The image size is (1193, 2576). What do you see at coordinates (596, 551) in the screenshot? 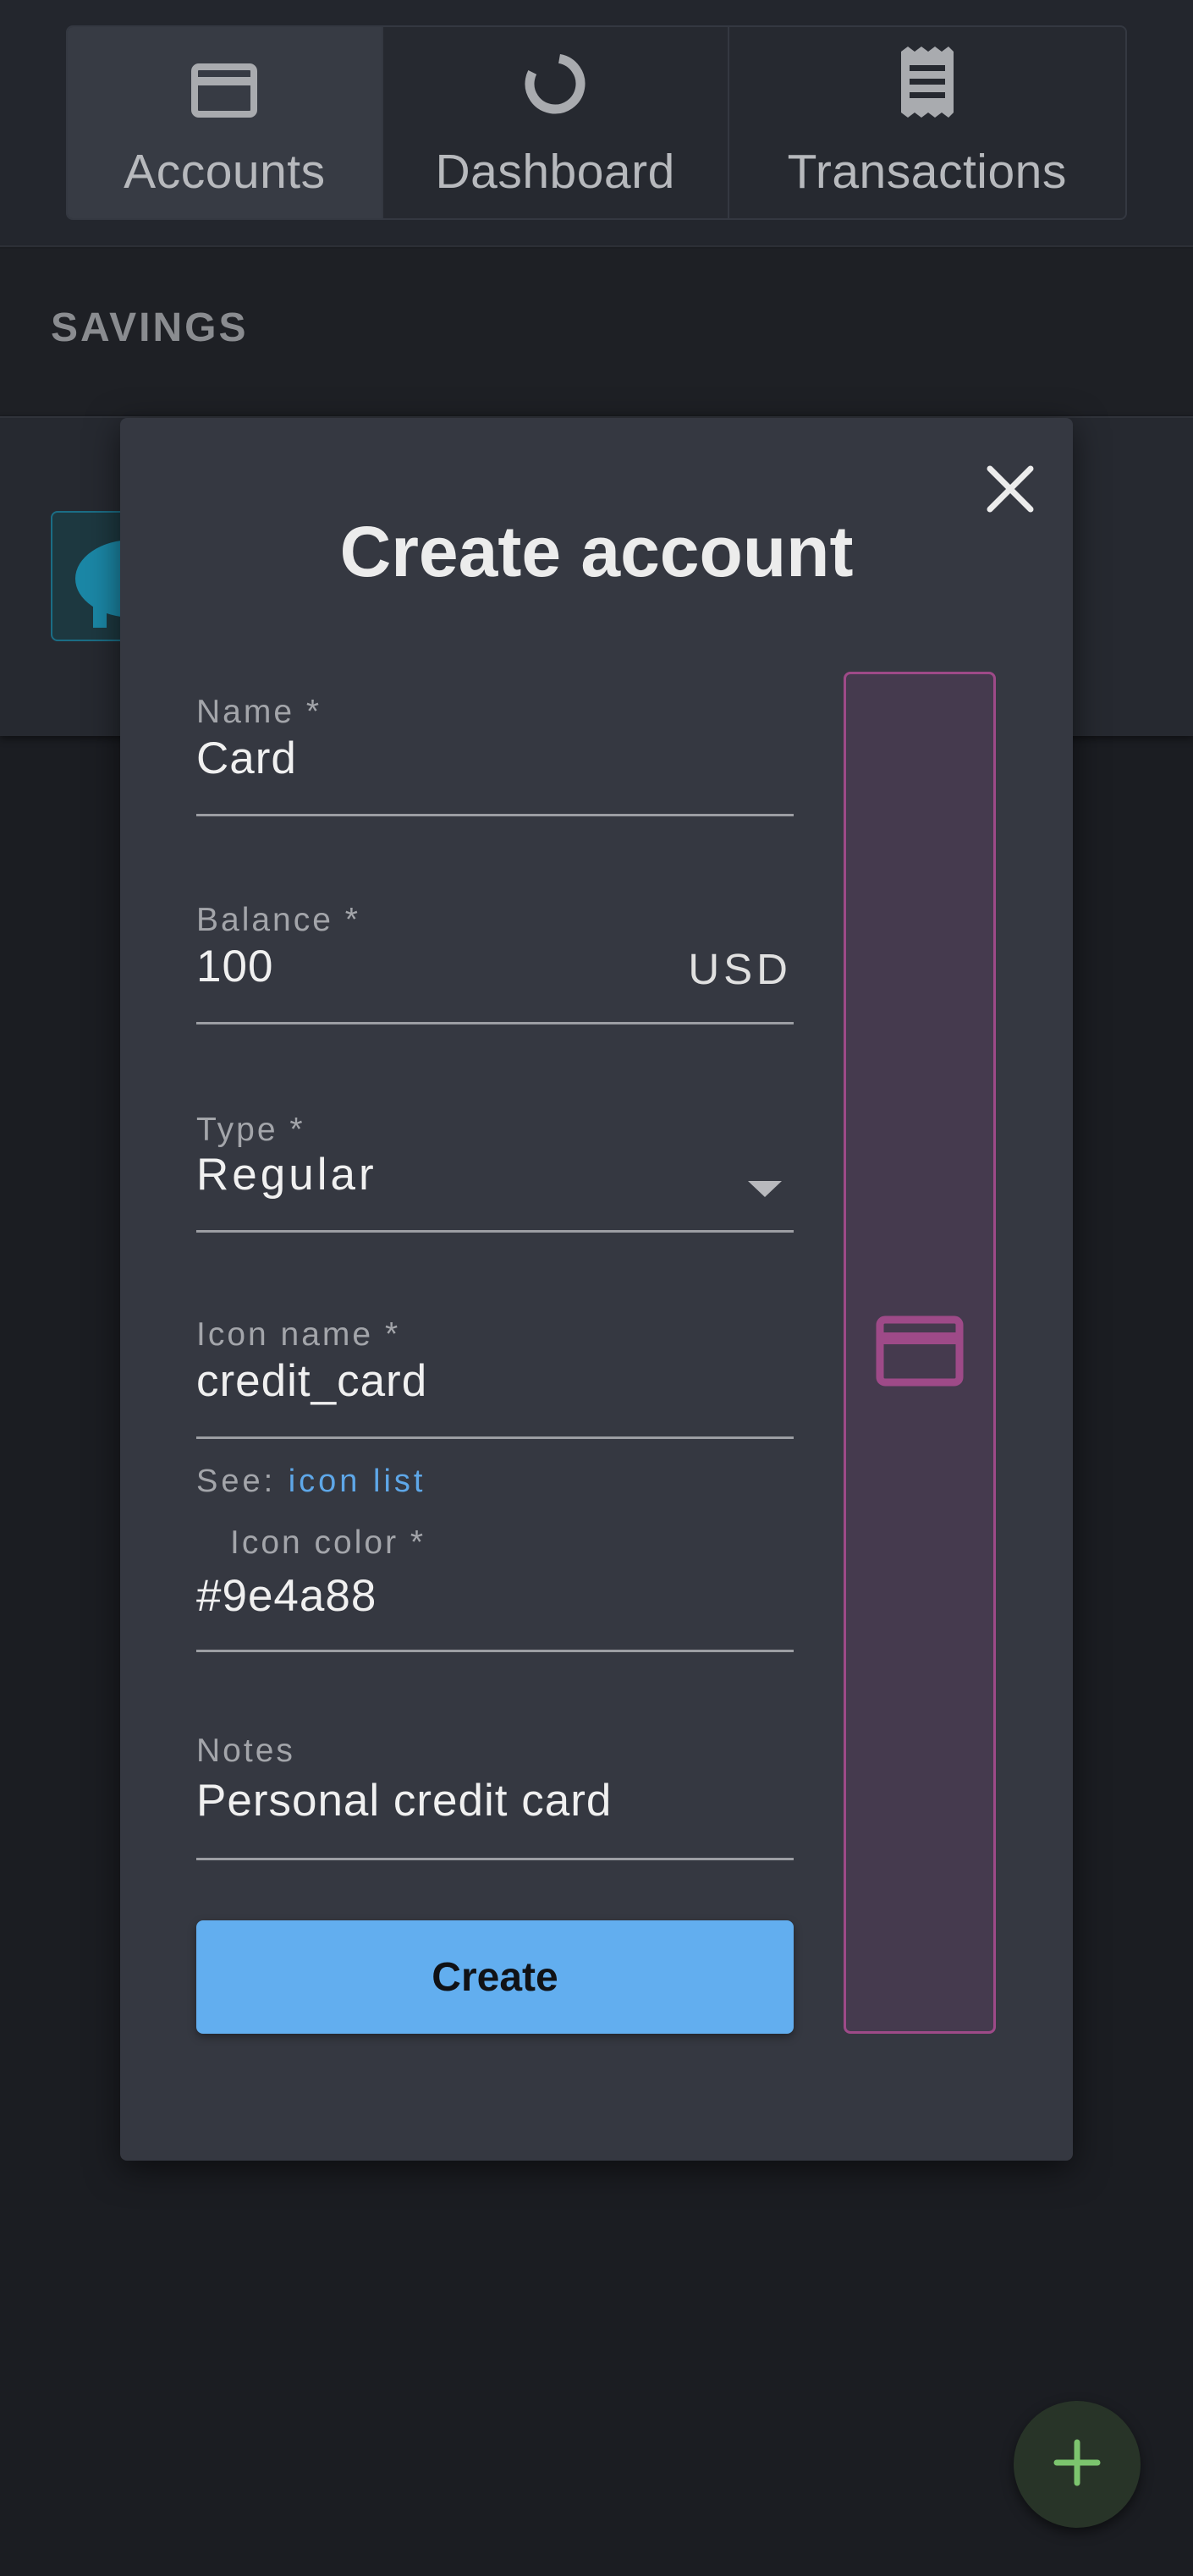
I see `dialog-title: Create account` at bounding box center [596, 551].